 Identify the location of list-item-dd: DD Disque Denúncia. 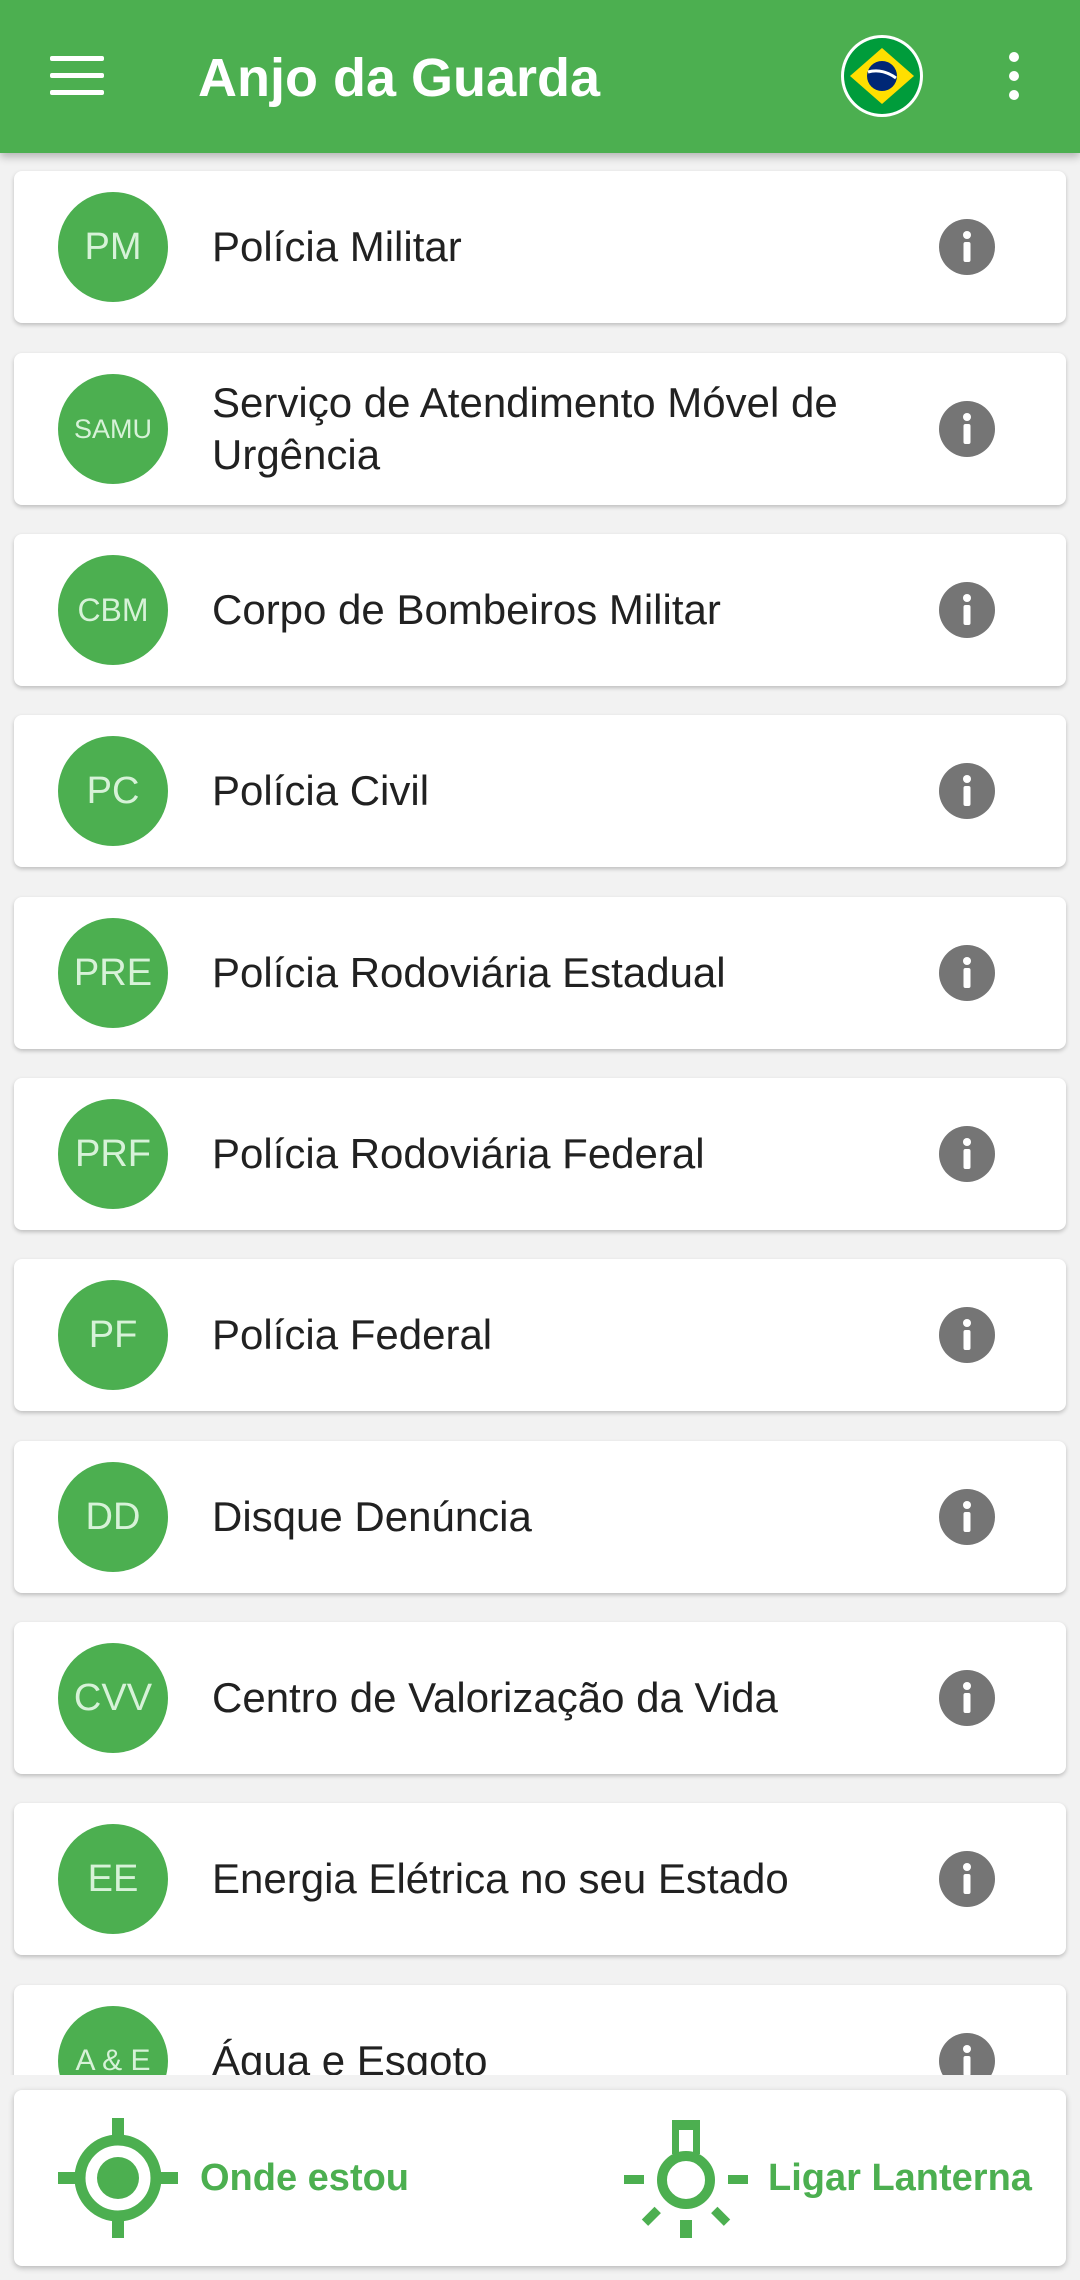
(540, 1517).